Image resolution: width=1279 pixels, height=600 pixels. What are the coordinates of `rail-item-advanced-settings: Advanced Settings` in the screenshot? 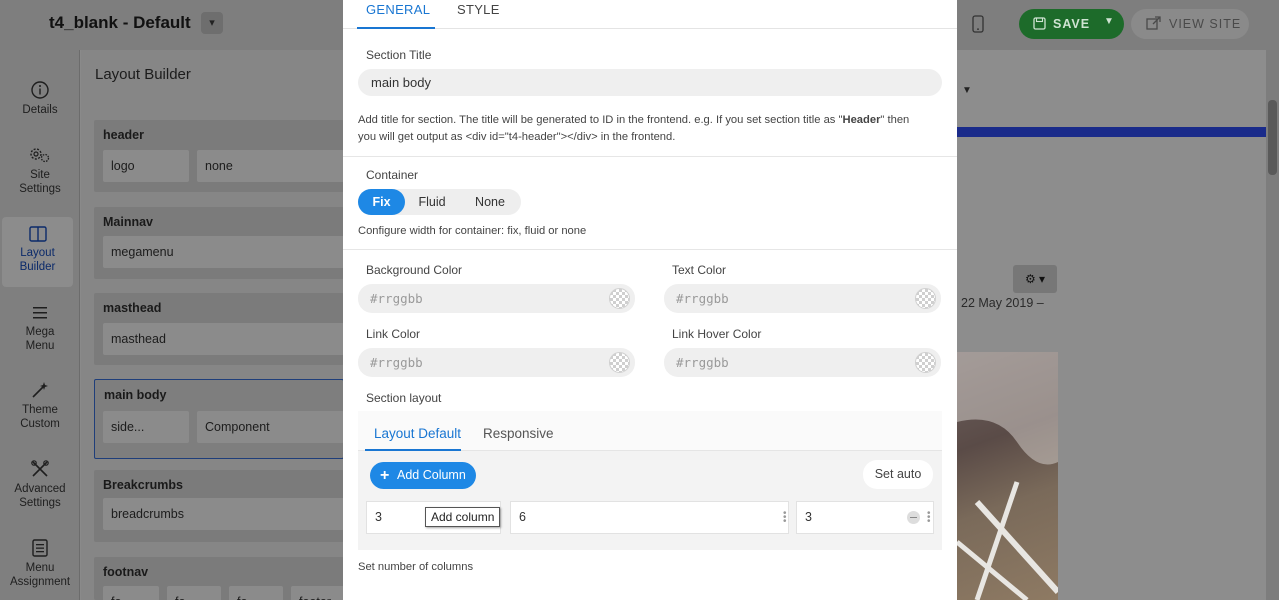 It's located at (40, 484).